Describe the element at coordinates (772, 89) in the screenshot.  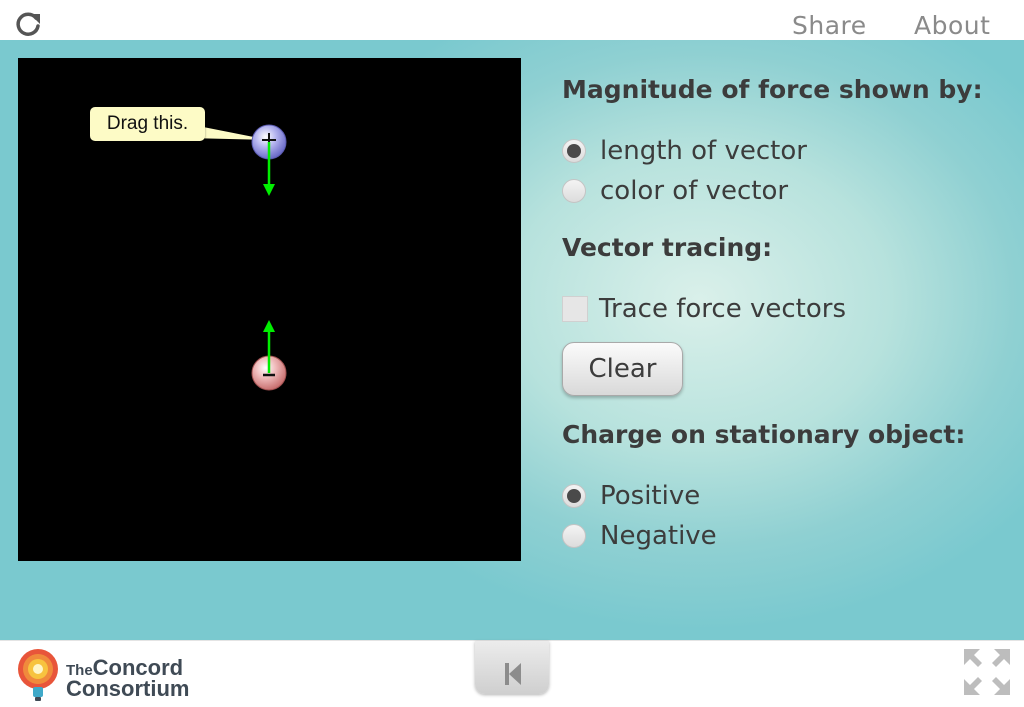
I see `magnitude-heading: Magnitude of force shown by:` at that location.